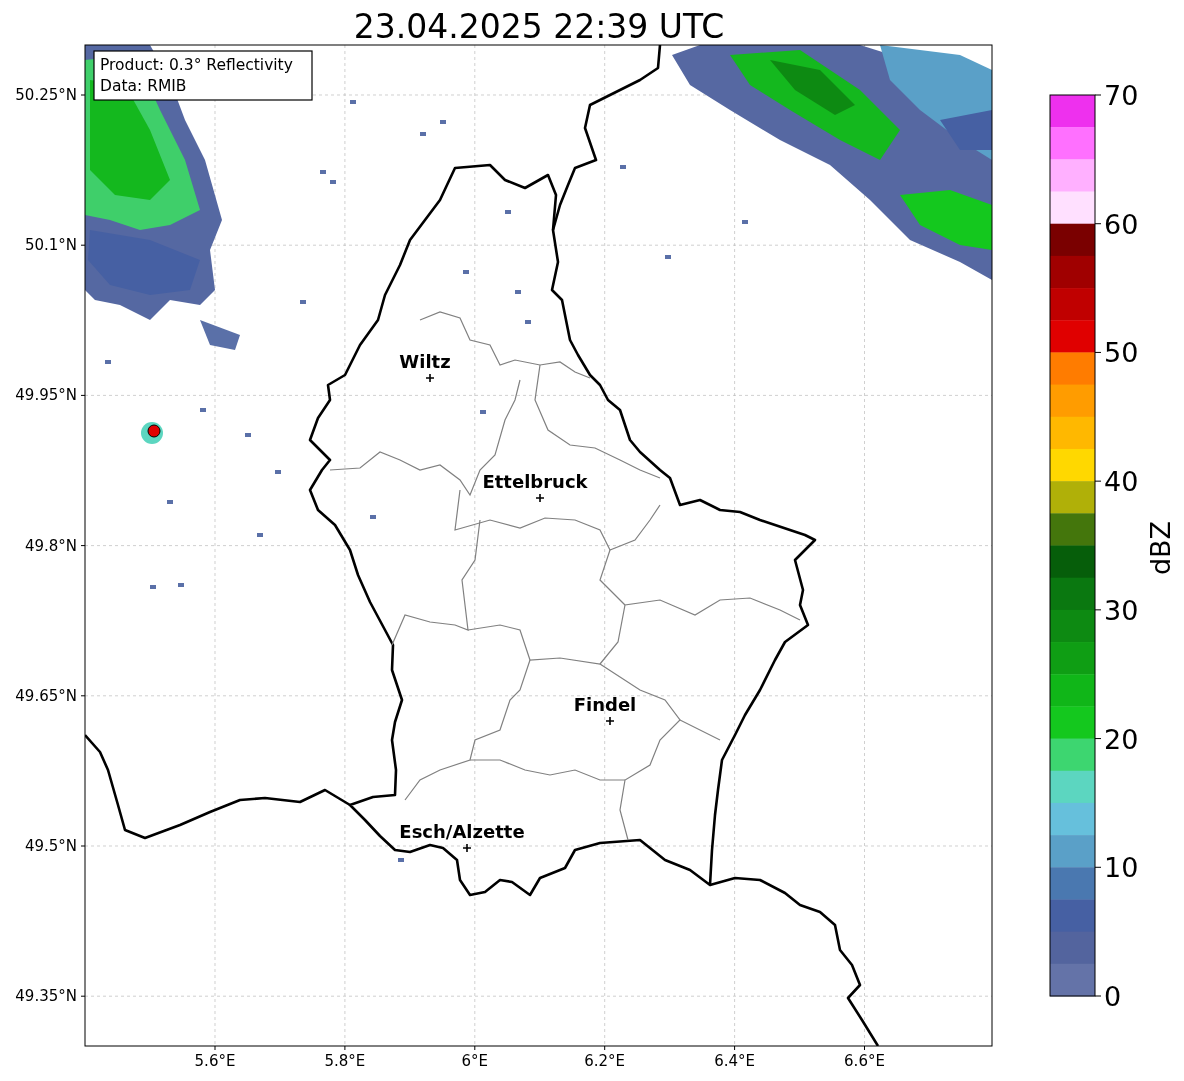  Describe the element at coordinates (1121, 224) in the screenshot. I see `colorbar-tick-label: 60` at that location.